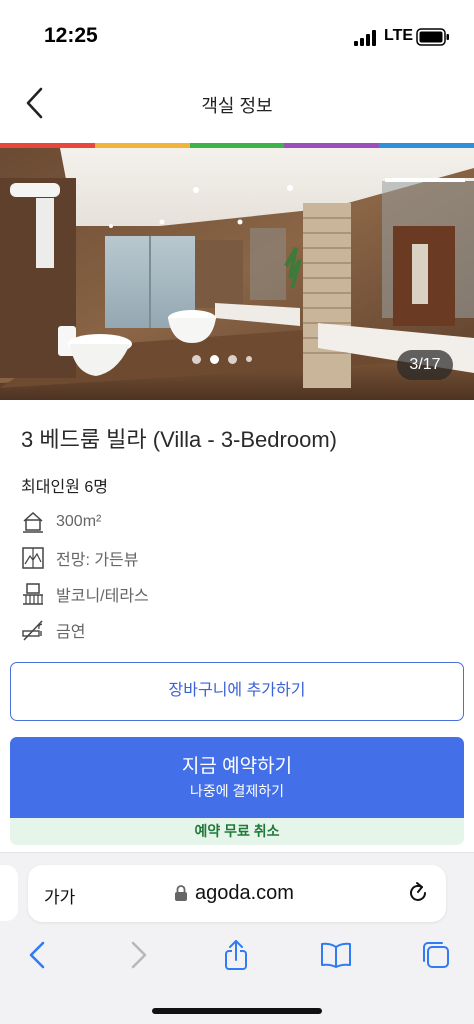  I want to click on book-now-label: 지금 예약하기, so click(237, 766).